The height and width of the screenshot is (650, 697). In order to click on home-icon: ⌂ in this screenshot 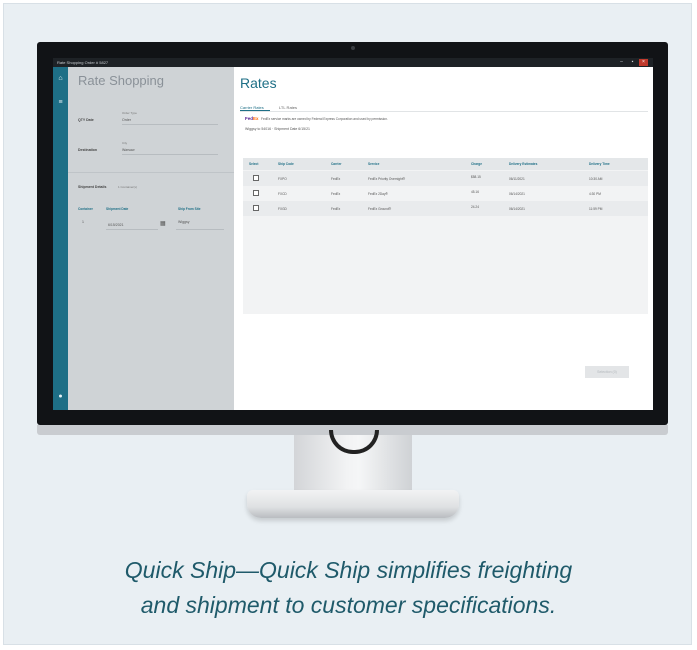, I will do `click(60, 78)`.